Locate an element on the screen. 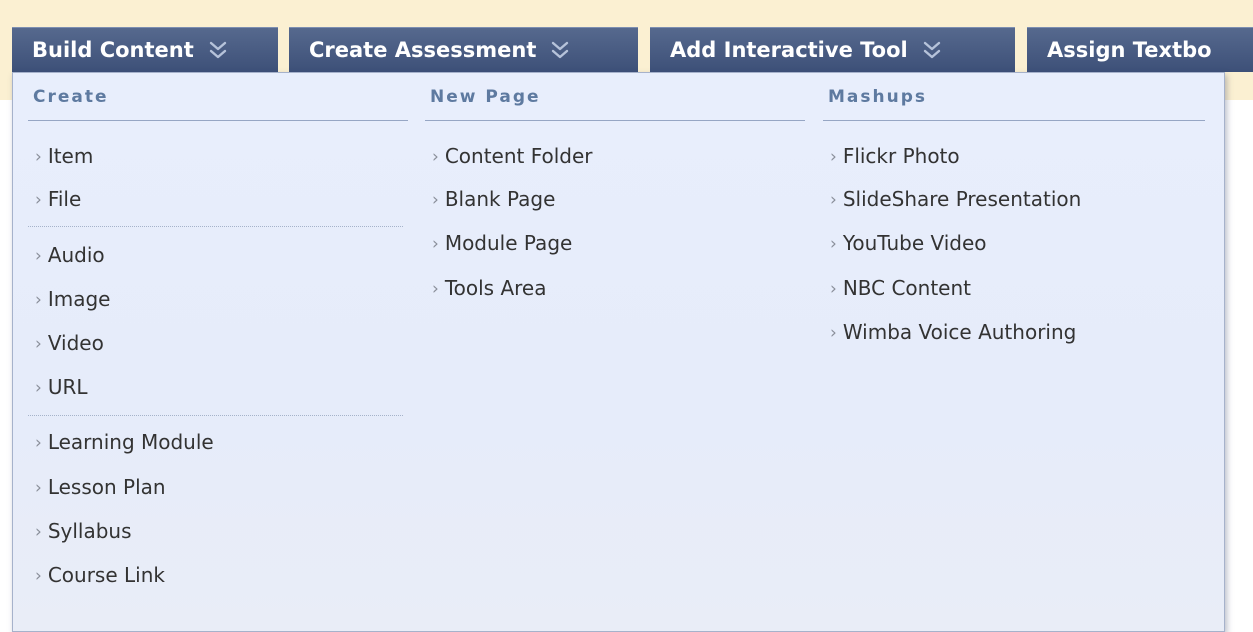  menu-item-syllabus: › Syllabus is located at coordinates (83, 531).